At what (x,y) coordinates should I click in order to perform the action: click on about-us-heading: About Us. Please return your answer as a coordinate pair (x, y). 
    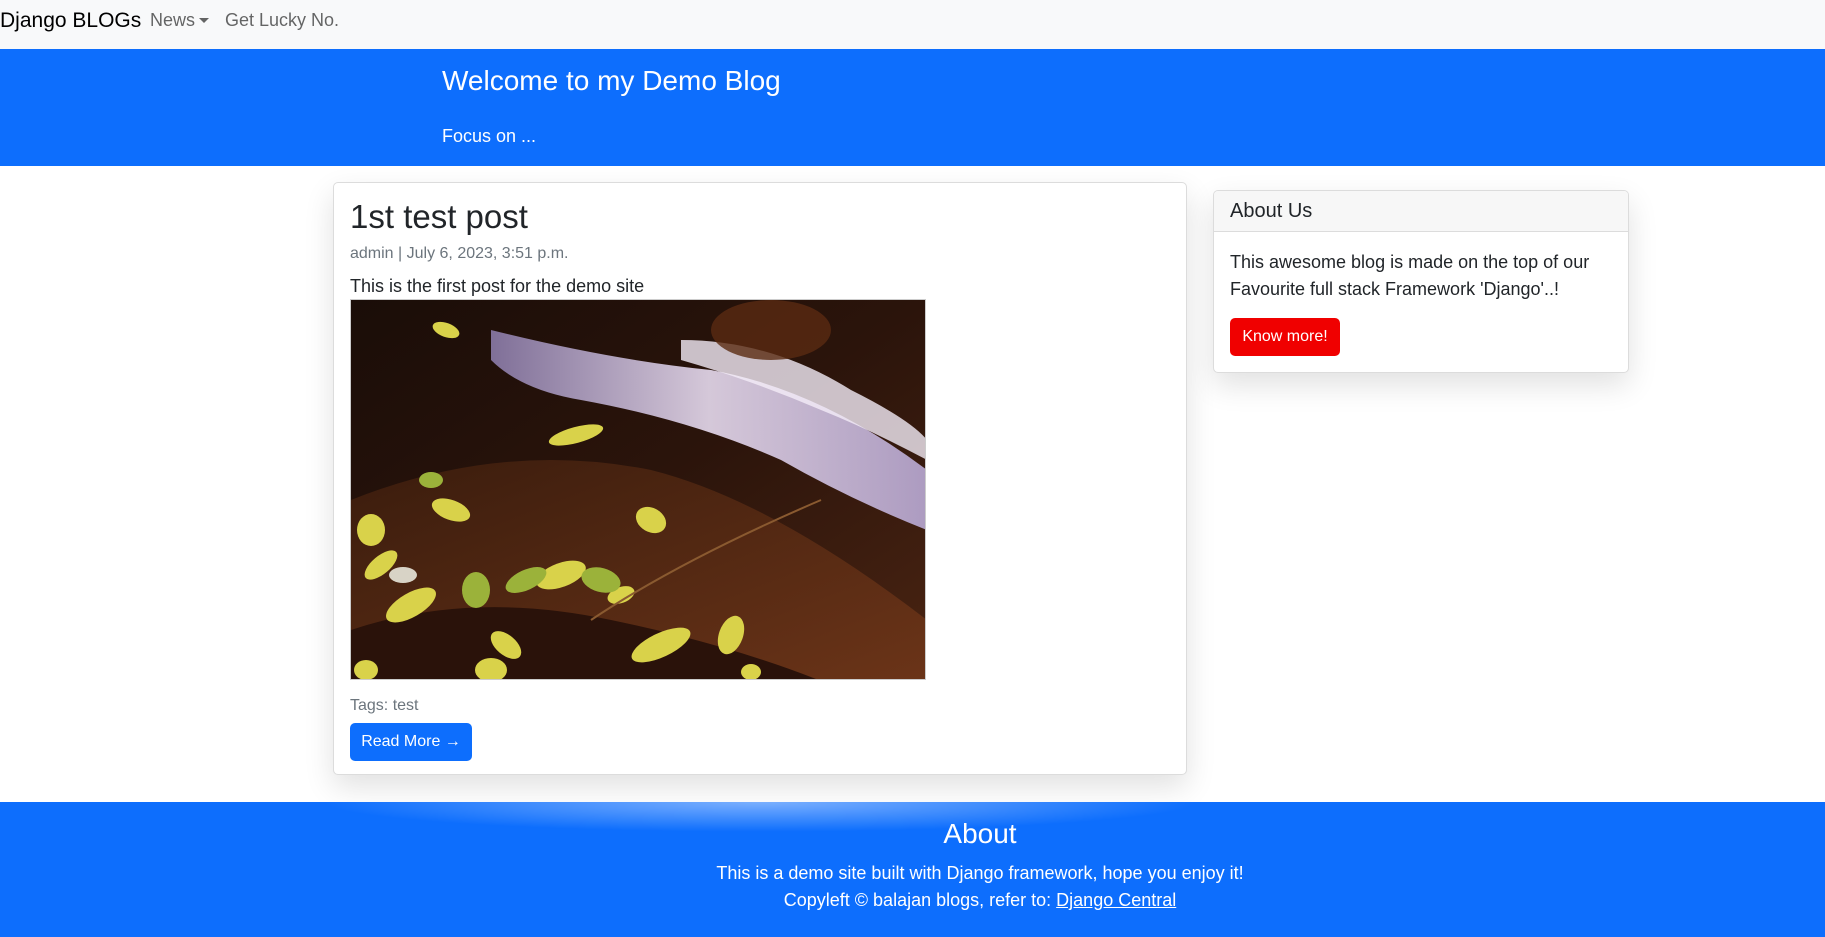
    Looking at the image, I should click on (1271, 211).